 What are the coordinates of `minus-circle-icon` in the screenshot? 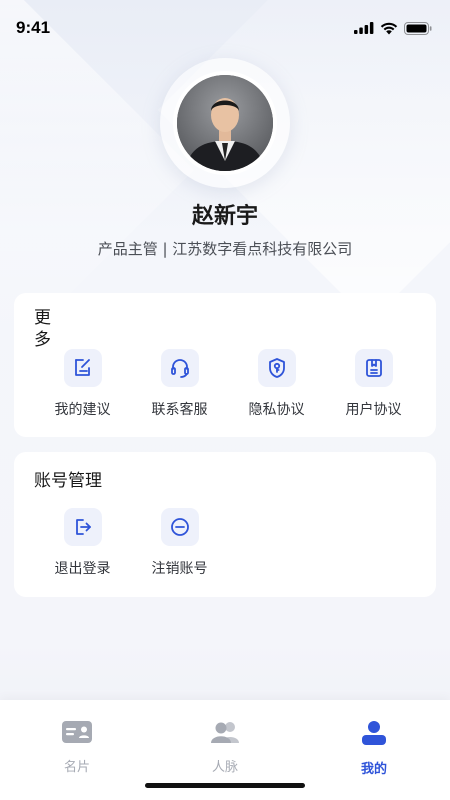 It's located at (179, 527).